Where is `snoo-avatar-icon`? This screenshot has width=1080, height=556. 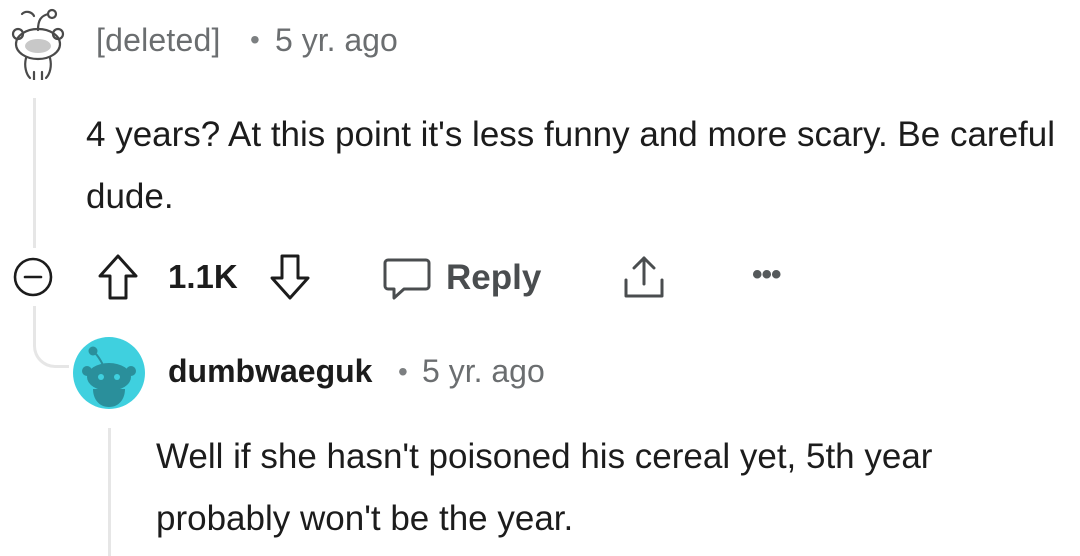 snoo-avatar-icon is located at coordinates (109, 373).